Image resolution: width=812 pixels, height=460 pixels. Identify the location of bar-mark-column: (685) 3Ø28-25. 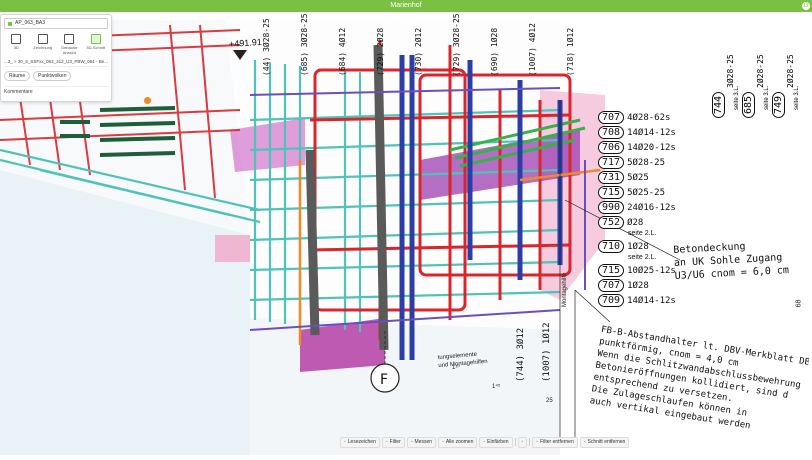
(307, 44).